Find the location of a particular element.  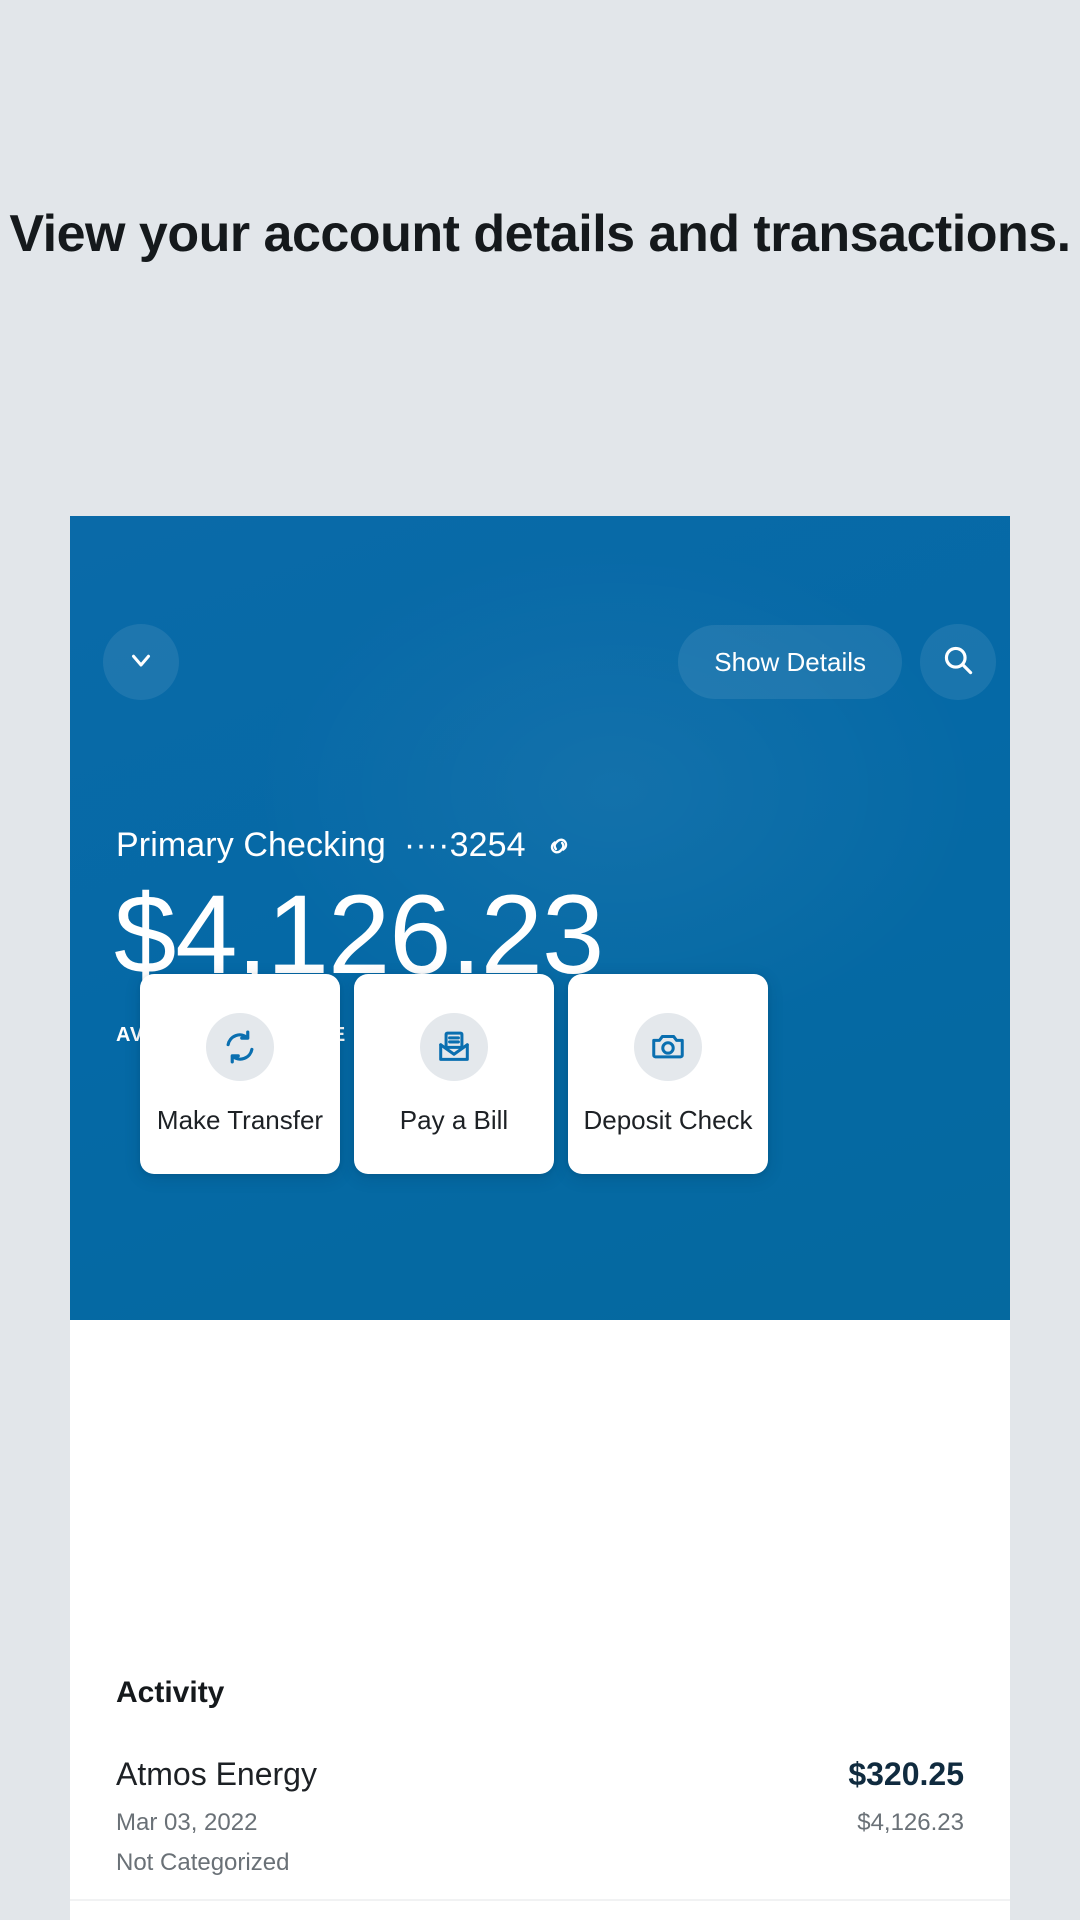

transaction-row: Home Depot $23.09 Feb 22, 2022 $3,805.98 is located at coordinates (540, 1910).